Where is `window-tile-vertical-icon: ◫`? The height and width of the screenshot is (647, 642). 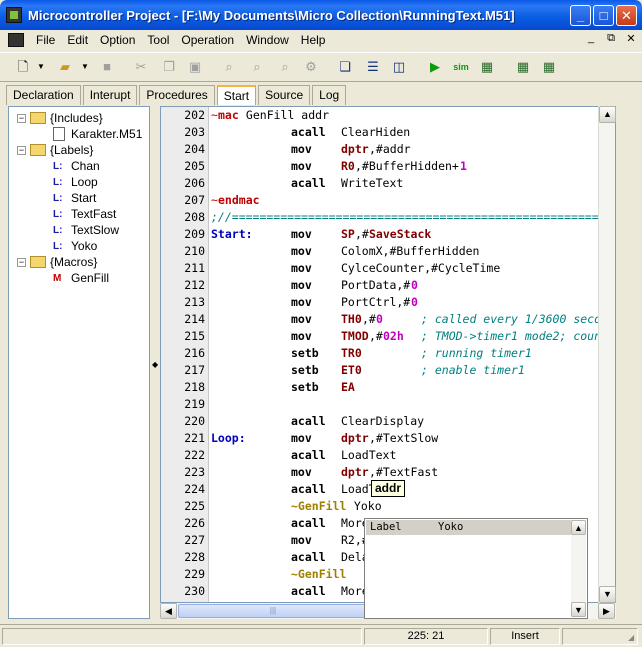 window-tile-vertical-icon: ◫ is located at coordinates (399, 67).